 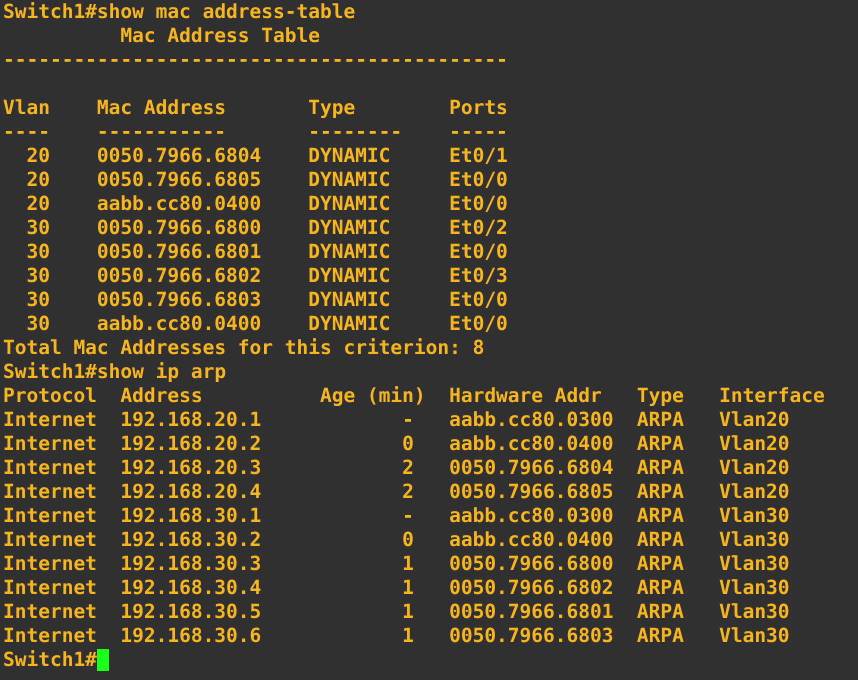 I want to click on table-cell-text: 192.168.20.1, so click(x=191, y=420).